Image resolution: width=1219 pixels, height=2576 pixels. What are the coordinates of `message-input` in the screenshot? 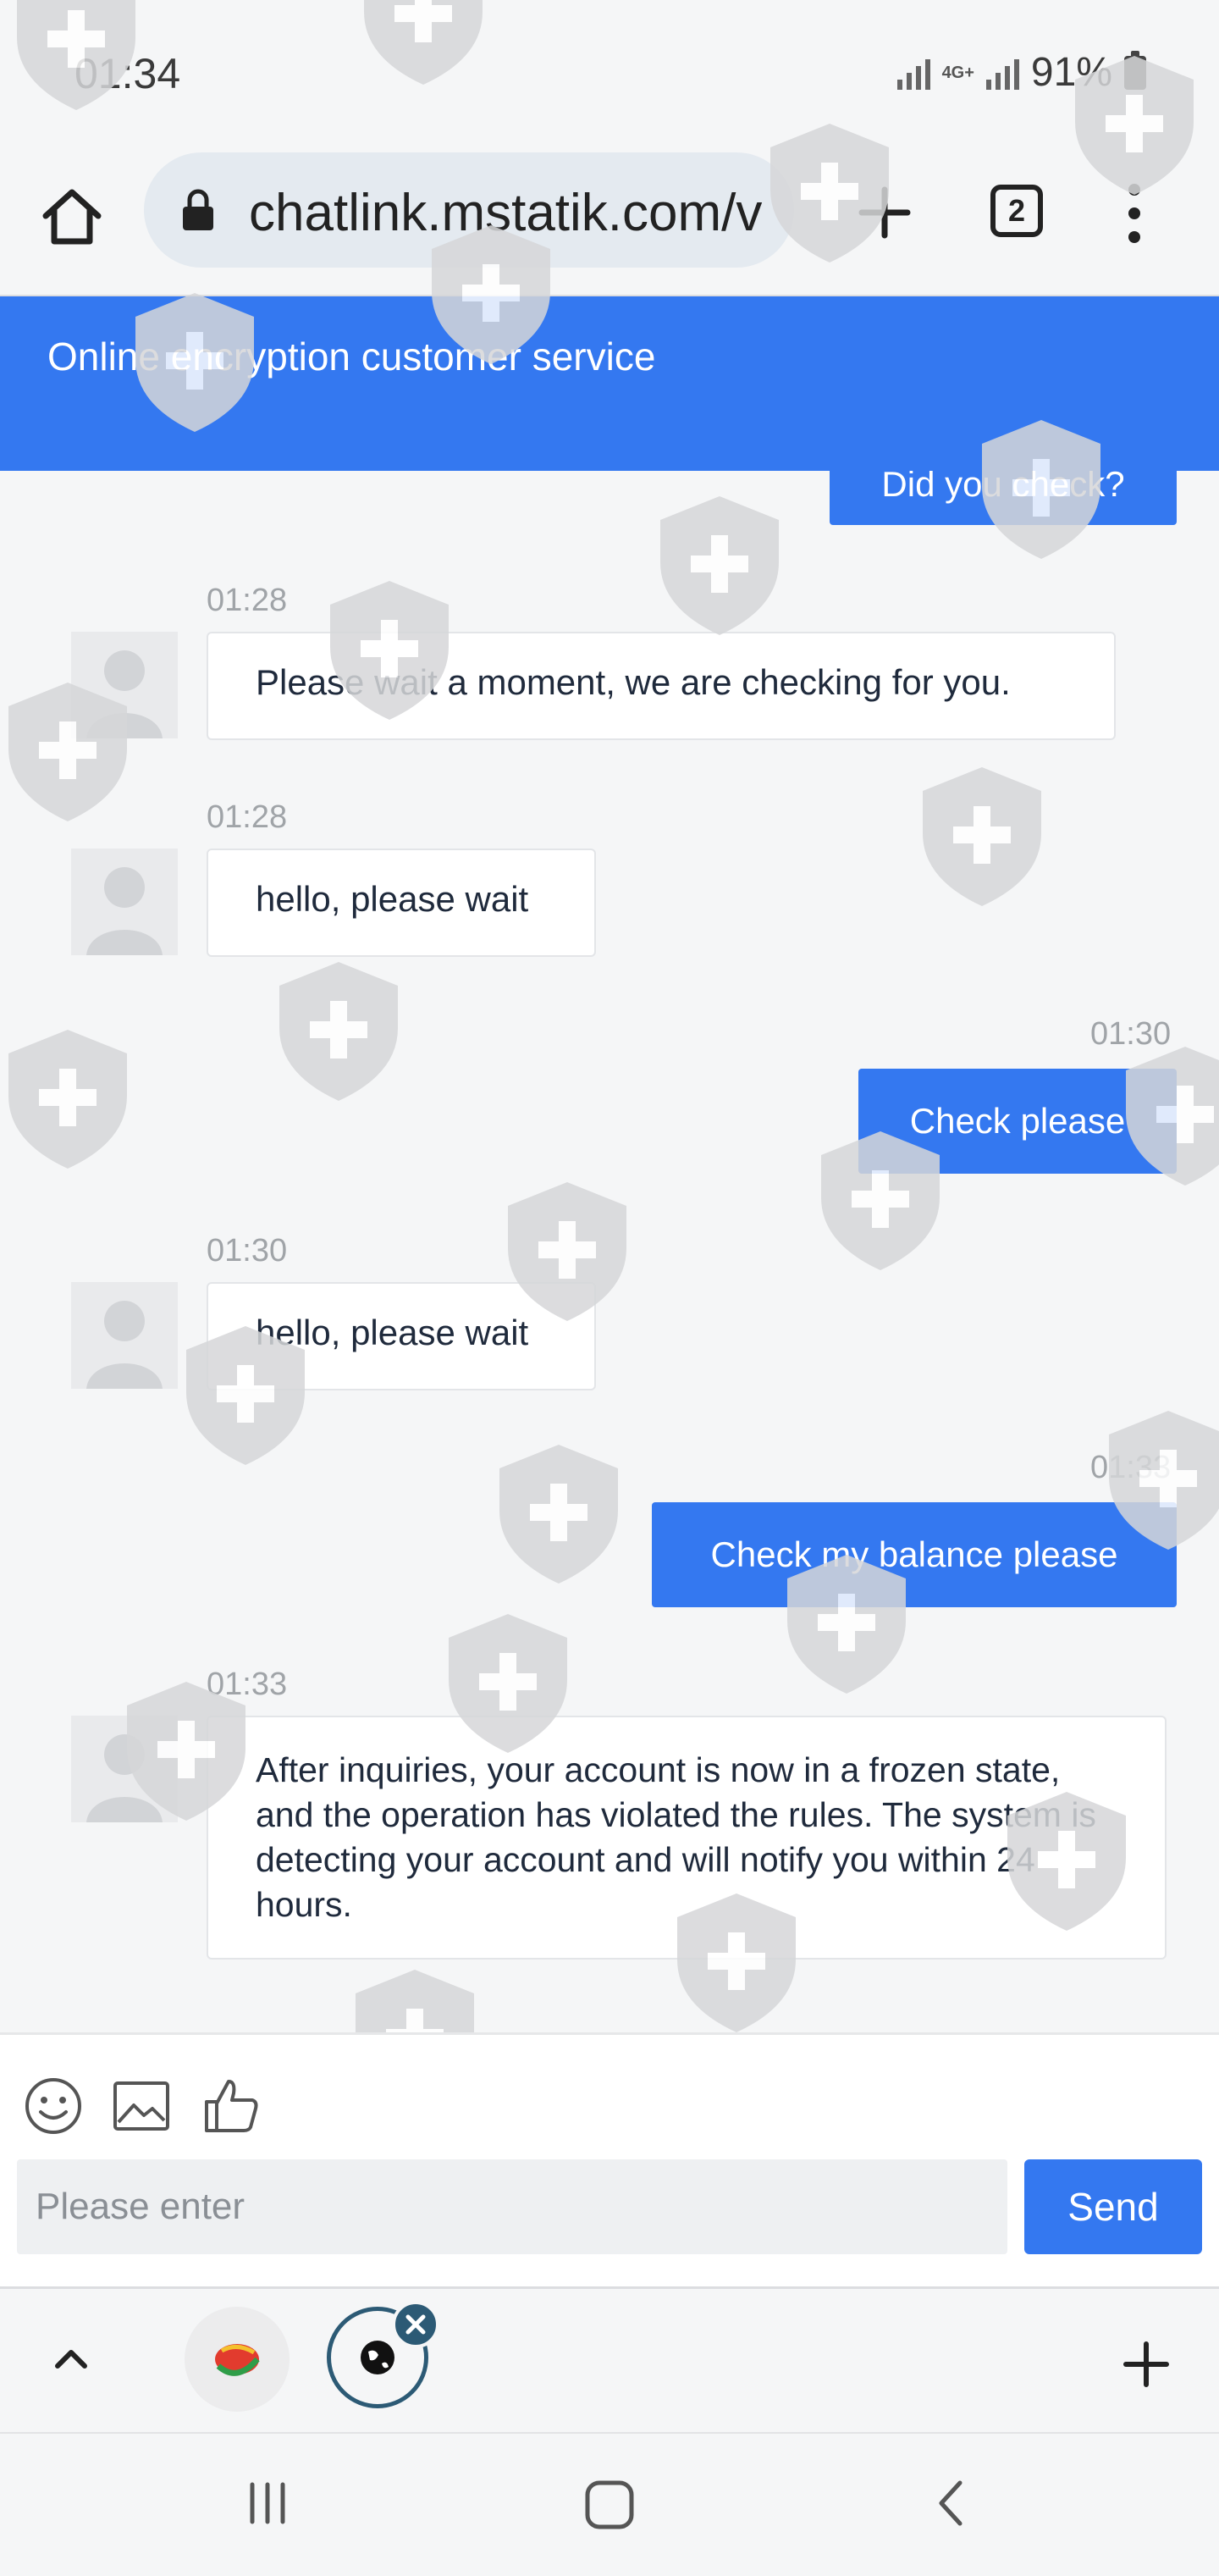 It's located at (512, 2206).